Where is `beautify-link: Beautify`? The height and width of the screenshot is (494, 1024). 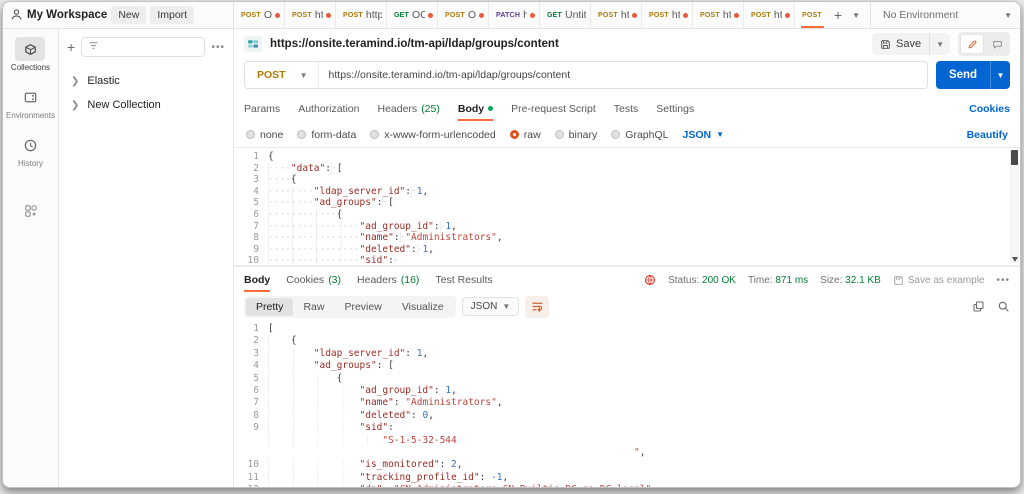 beautify-link: Beautify is located at coordinates (987, 135).